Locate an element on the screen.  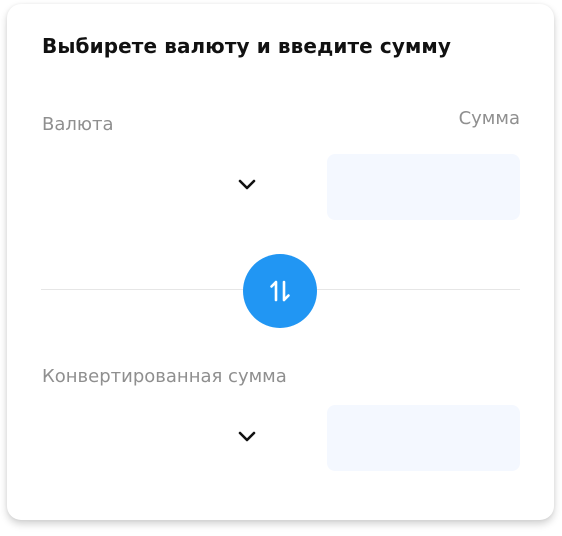
swap-arrows-icon is located at coordinates (280, 291).